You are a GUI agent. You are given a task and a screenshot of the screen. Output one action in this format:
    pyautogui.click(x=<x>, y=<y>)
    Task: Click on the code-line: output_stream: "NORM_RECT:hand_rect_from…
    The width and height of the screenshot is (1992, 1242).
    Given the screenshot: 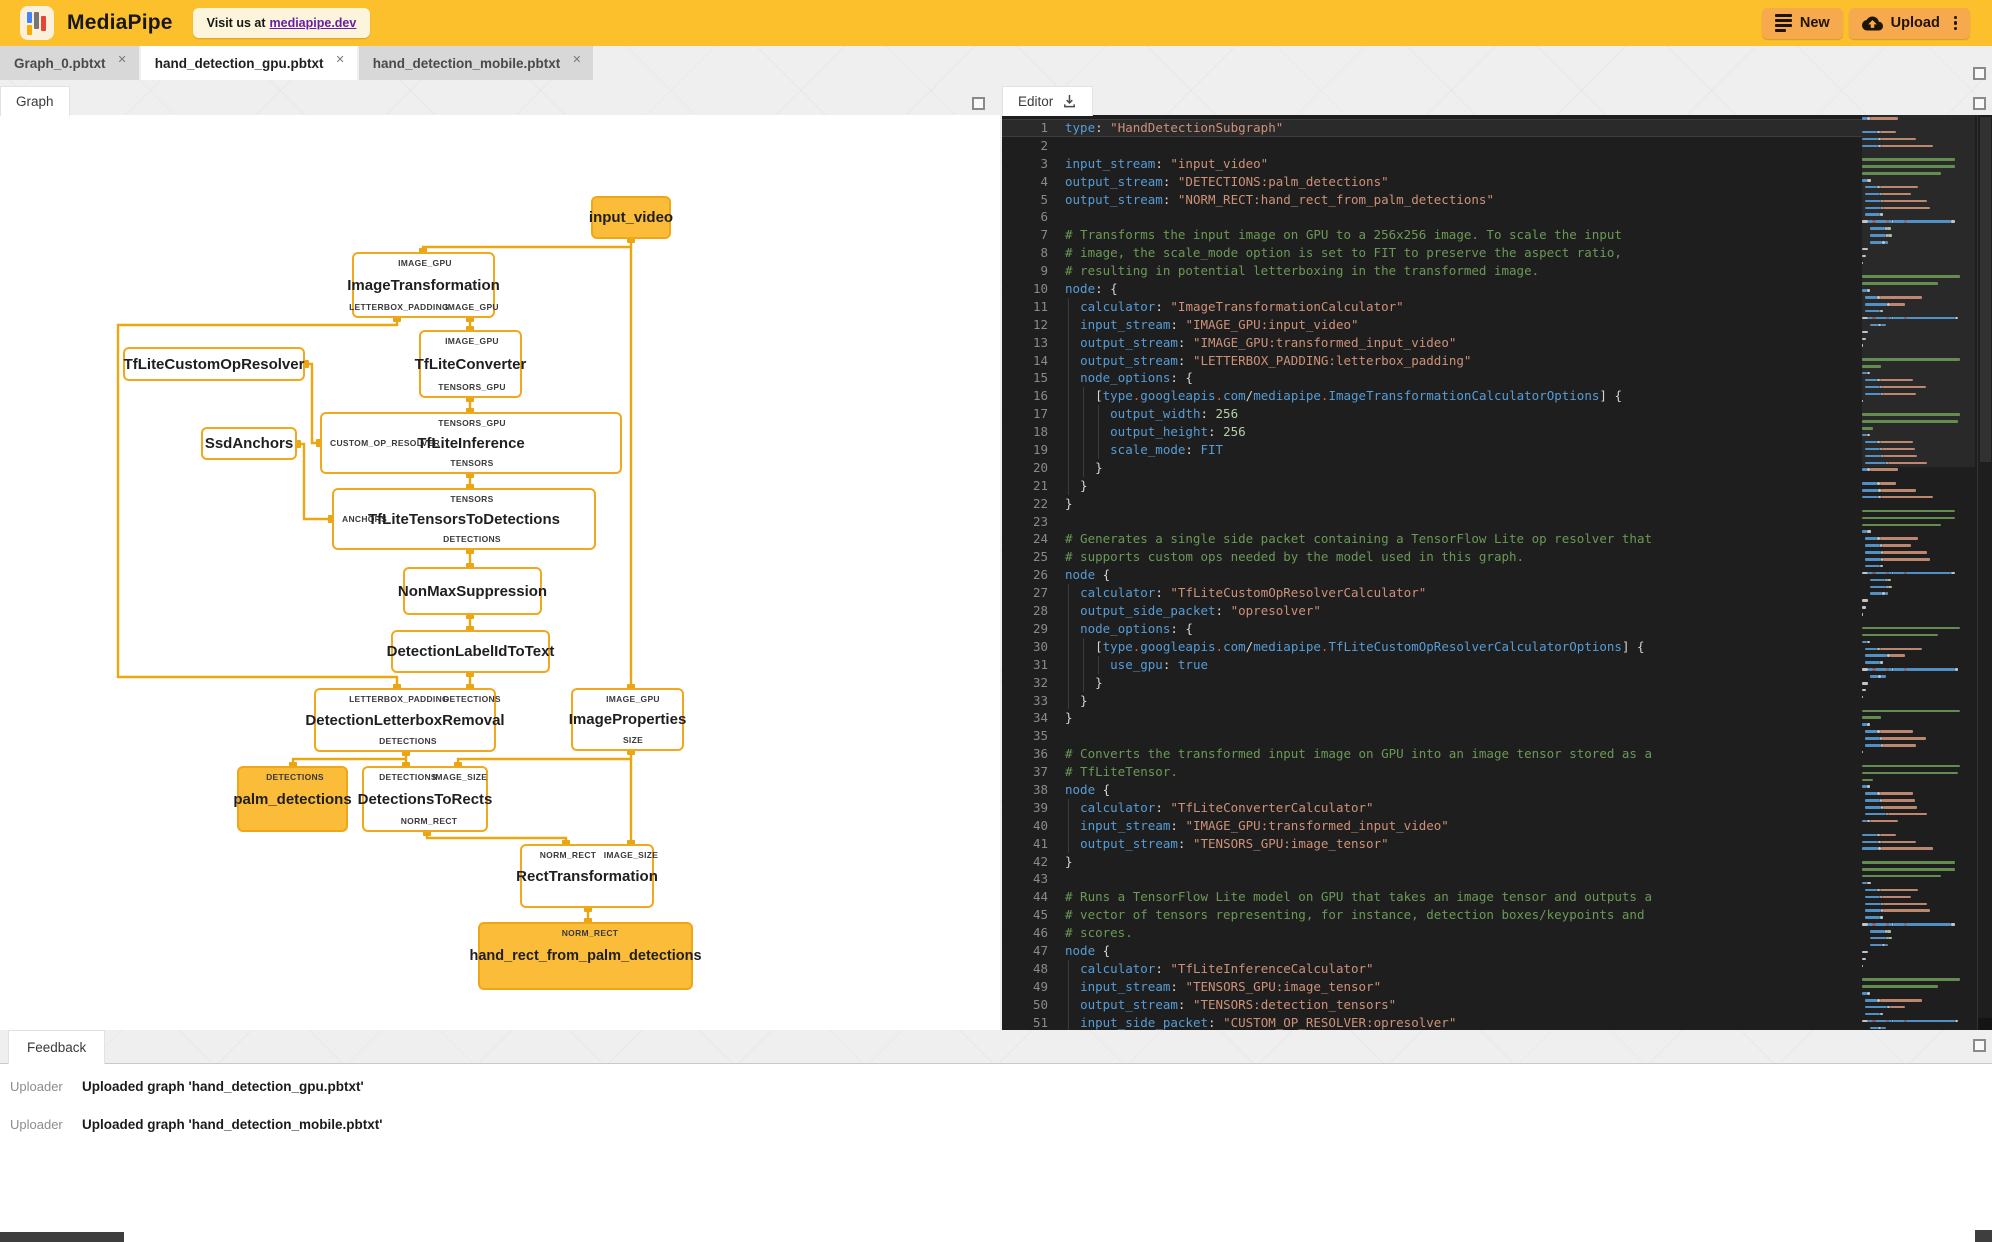 What is the action you would take?
    pyautogui.click(x=1279, y=199)
    